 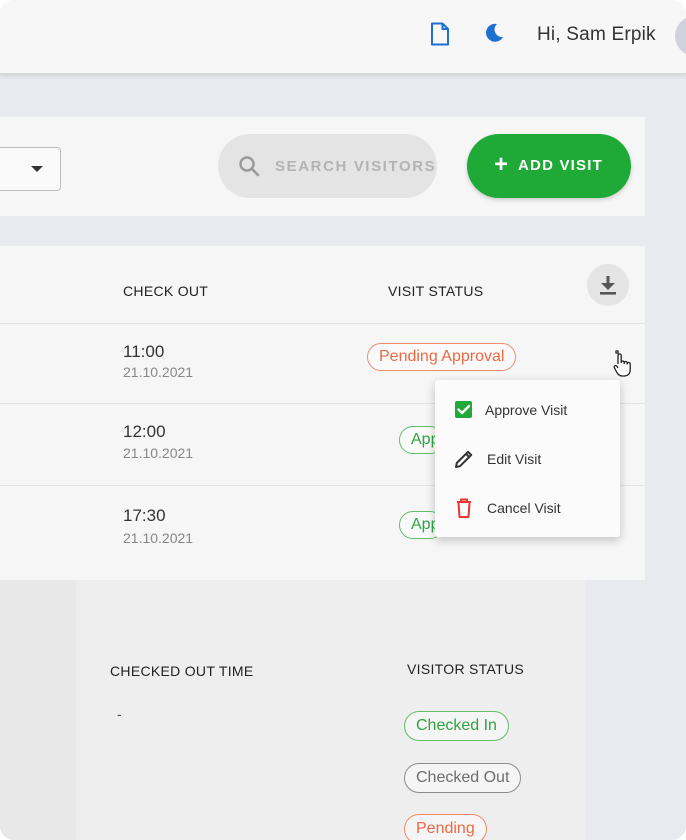 What do you see at coordinates (182, 671) in the screenshot?
I see `column-header-checked-out-time: CHECKED OUT TIME` at bounding box center [182, 671].